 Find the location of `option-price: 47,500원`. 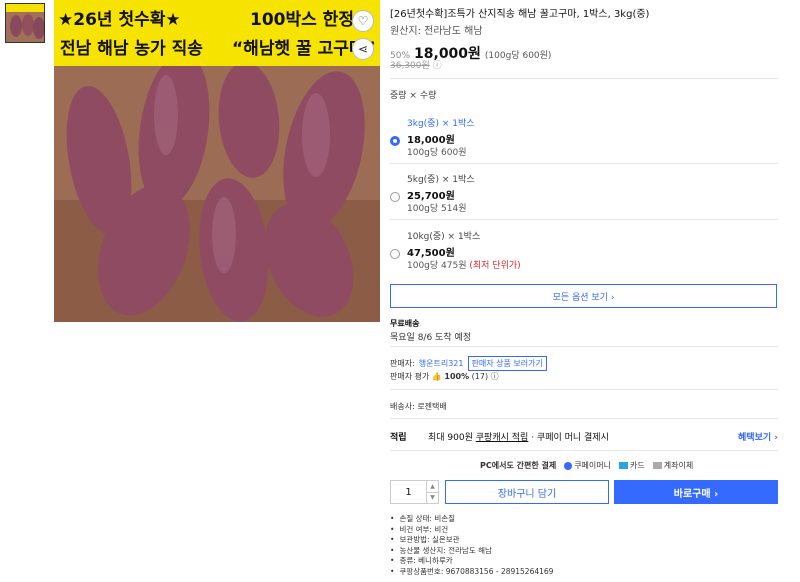

option-price: 47,500원 is located at coordinates (431, 253).